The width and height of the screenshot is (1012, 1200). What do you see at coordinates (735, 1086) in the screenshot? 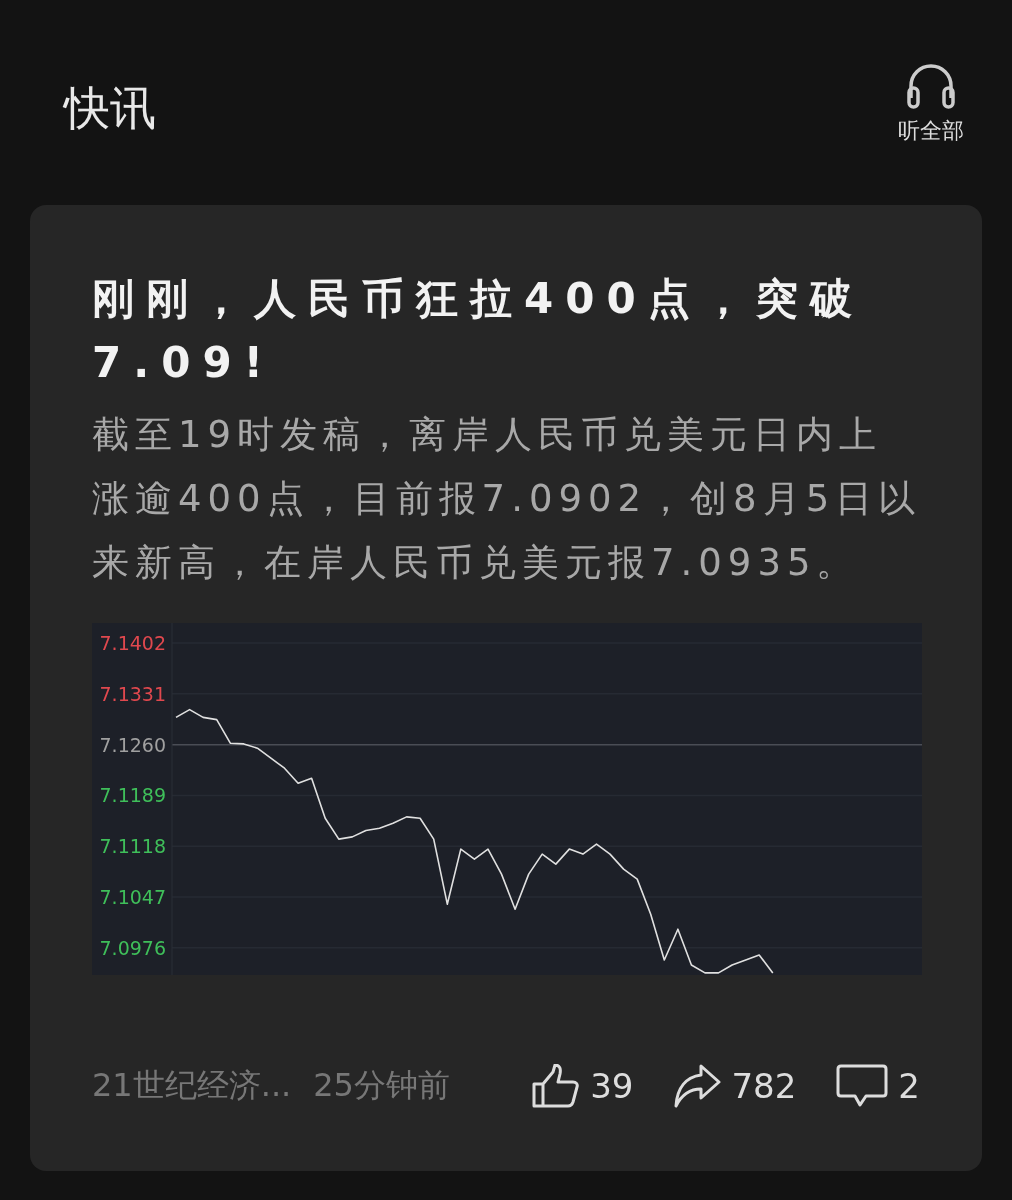
I see `share-button: 782` at bounding box center [735, 1086].